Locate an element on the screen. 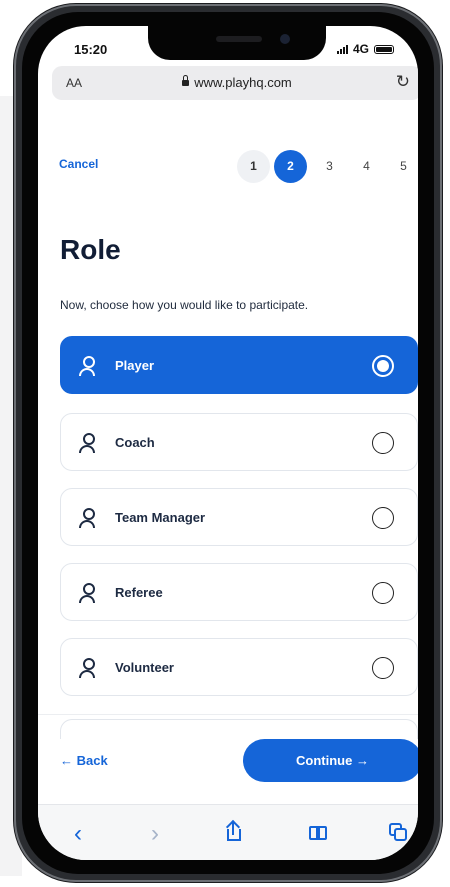 This screenshot has width=450, height=887. role-option-player: Player is located at coordinates (239, 365).